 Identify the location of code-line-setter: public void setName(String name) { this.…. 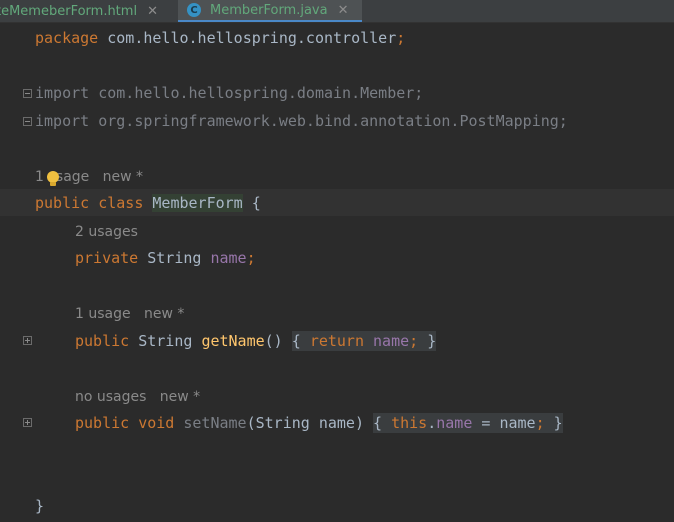
(319, 423).